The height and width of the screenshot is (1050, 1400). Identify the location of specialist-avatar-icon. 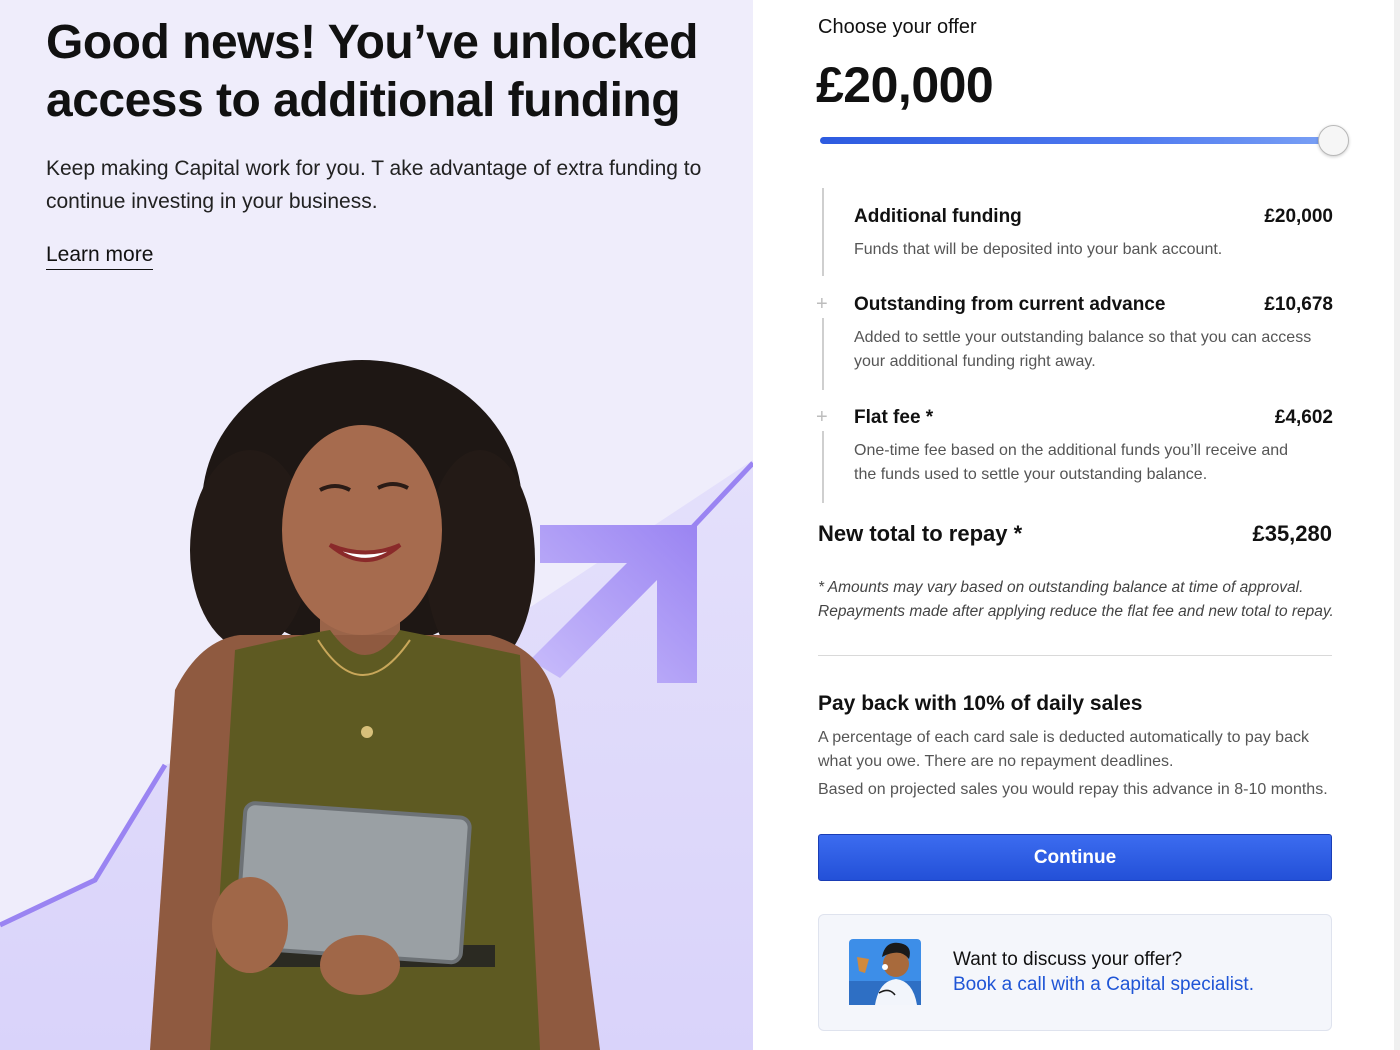
(885, 972).